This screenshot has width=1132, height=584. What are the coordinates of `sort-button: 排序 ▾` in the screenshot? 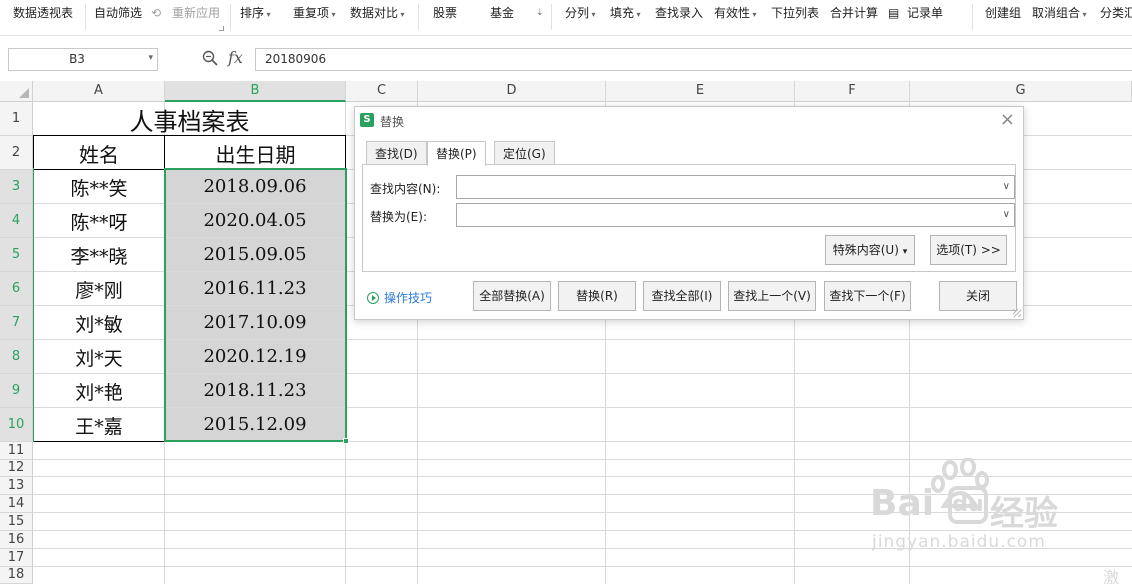 It's located at (255, 14).